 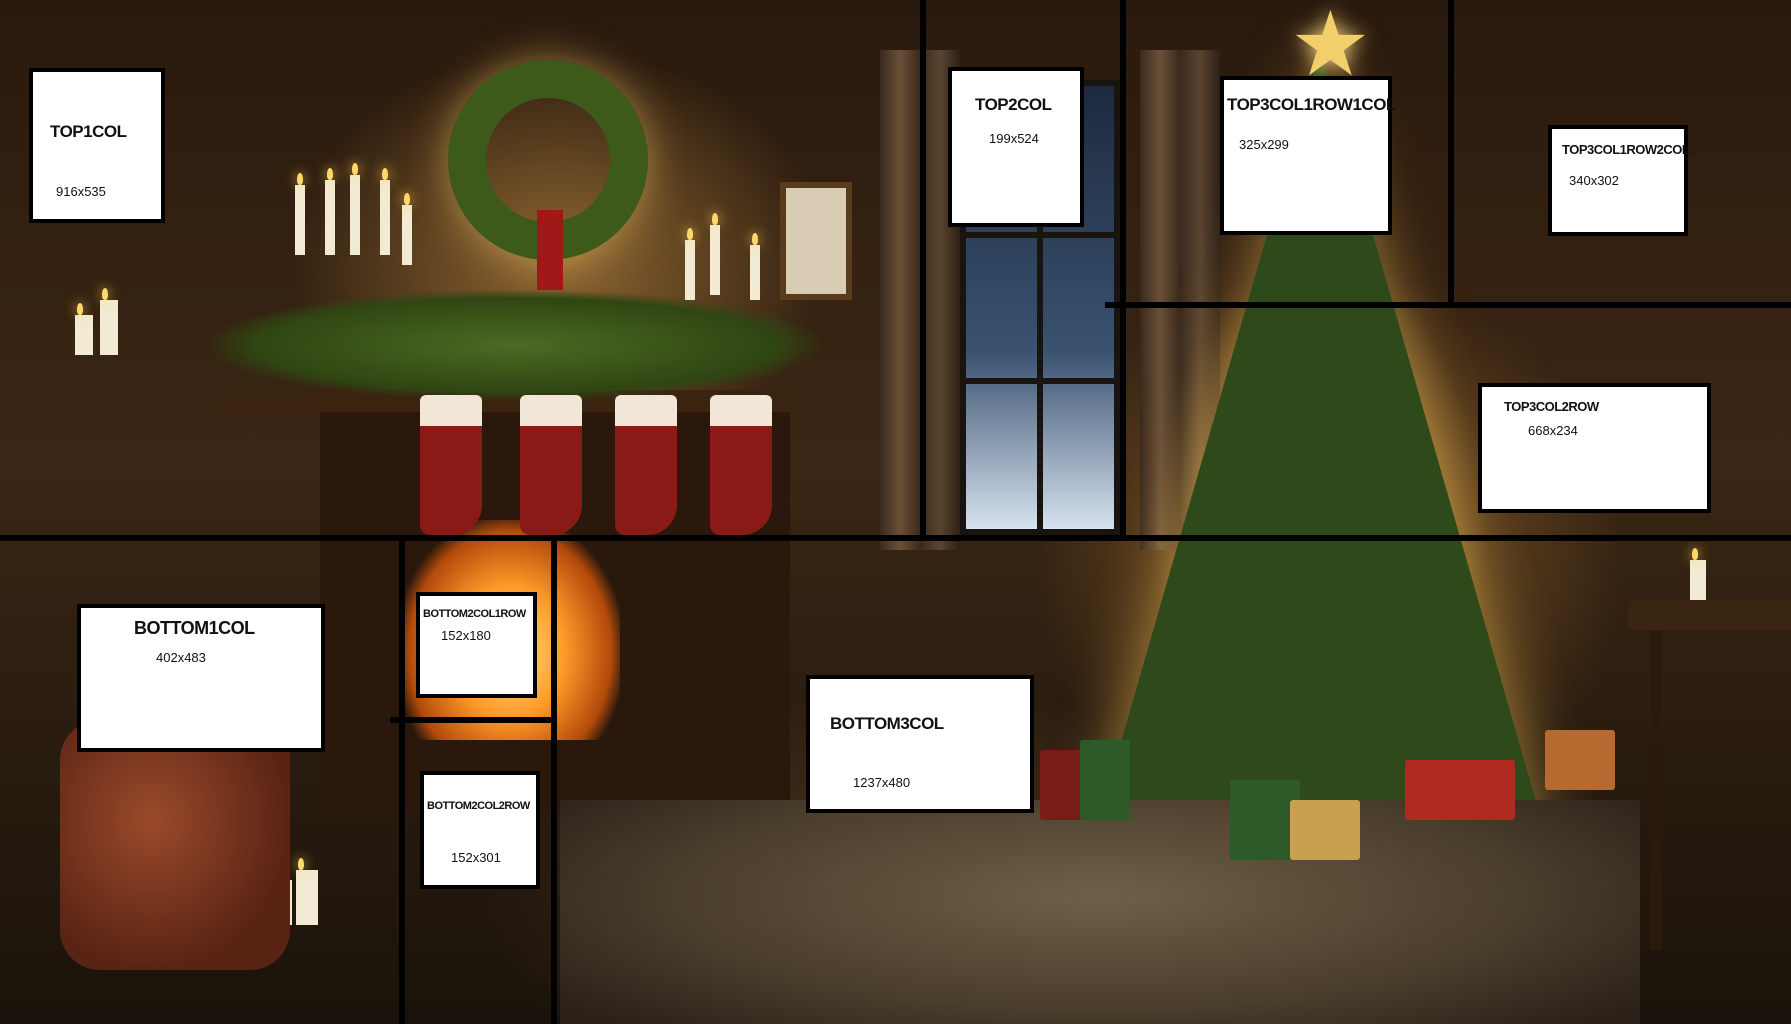 I want to click on rug, so click(x=1100, y=912).